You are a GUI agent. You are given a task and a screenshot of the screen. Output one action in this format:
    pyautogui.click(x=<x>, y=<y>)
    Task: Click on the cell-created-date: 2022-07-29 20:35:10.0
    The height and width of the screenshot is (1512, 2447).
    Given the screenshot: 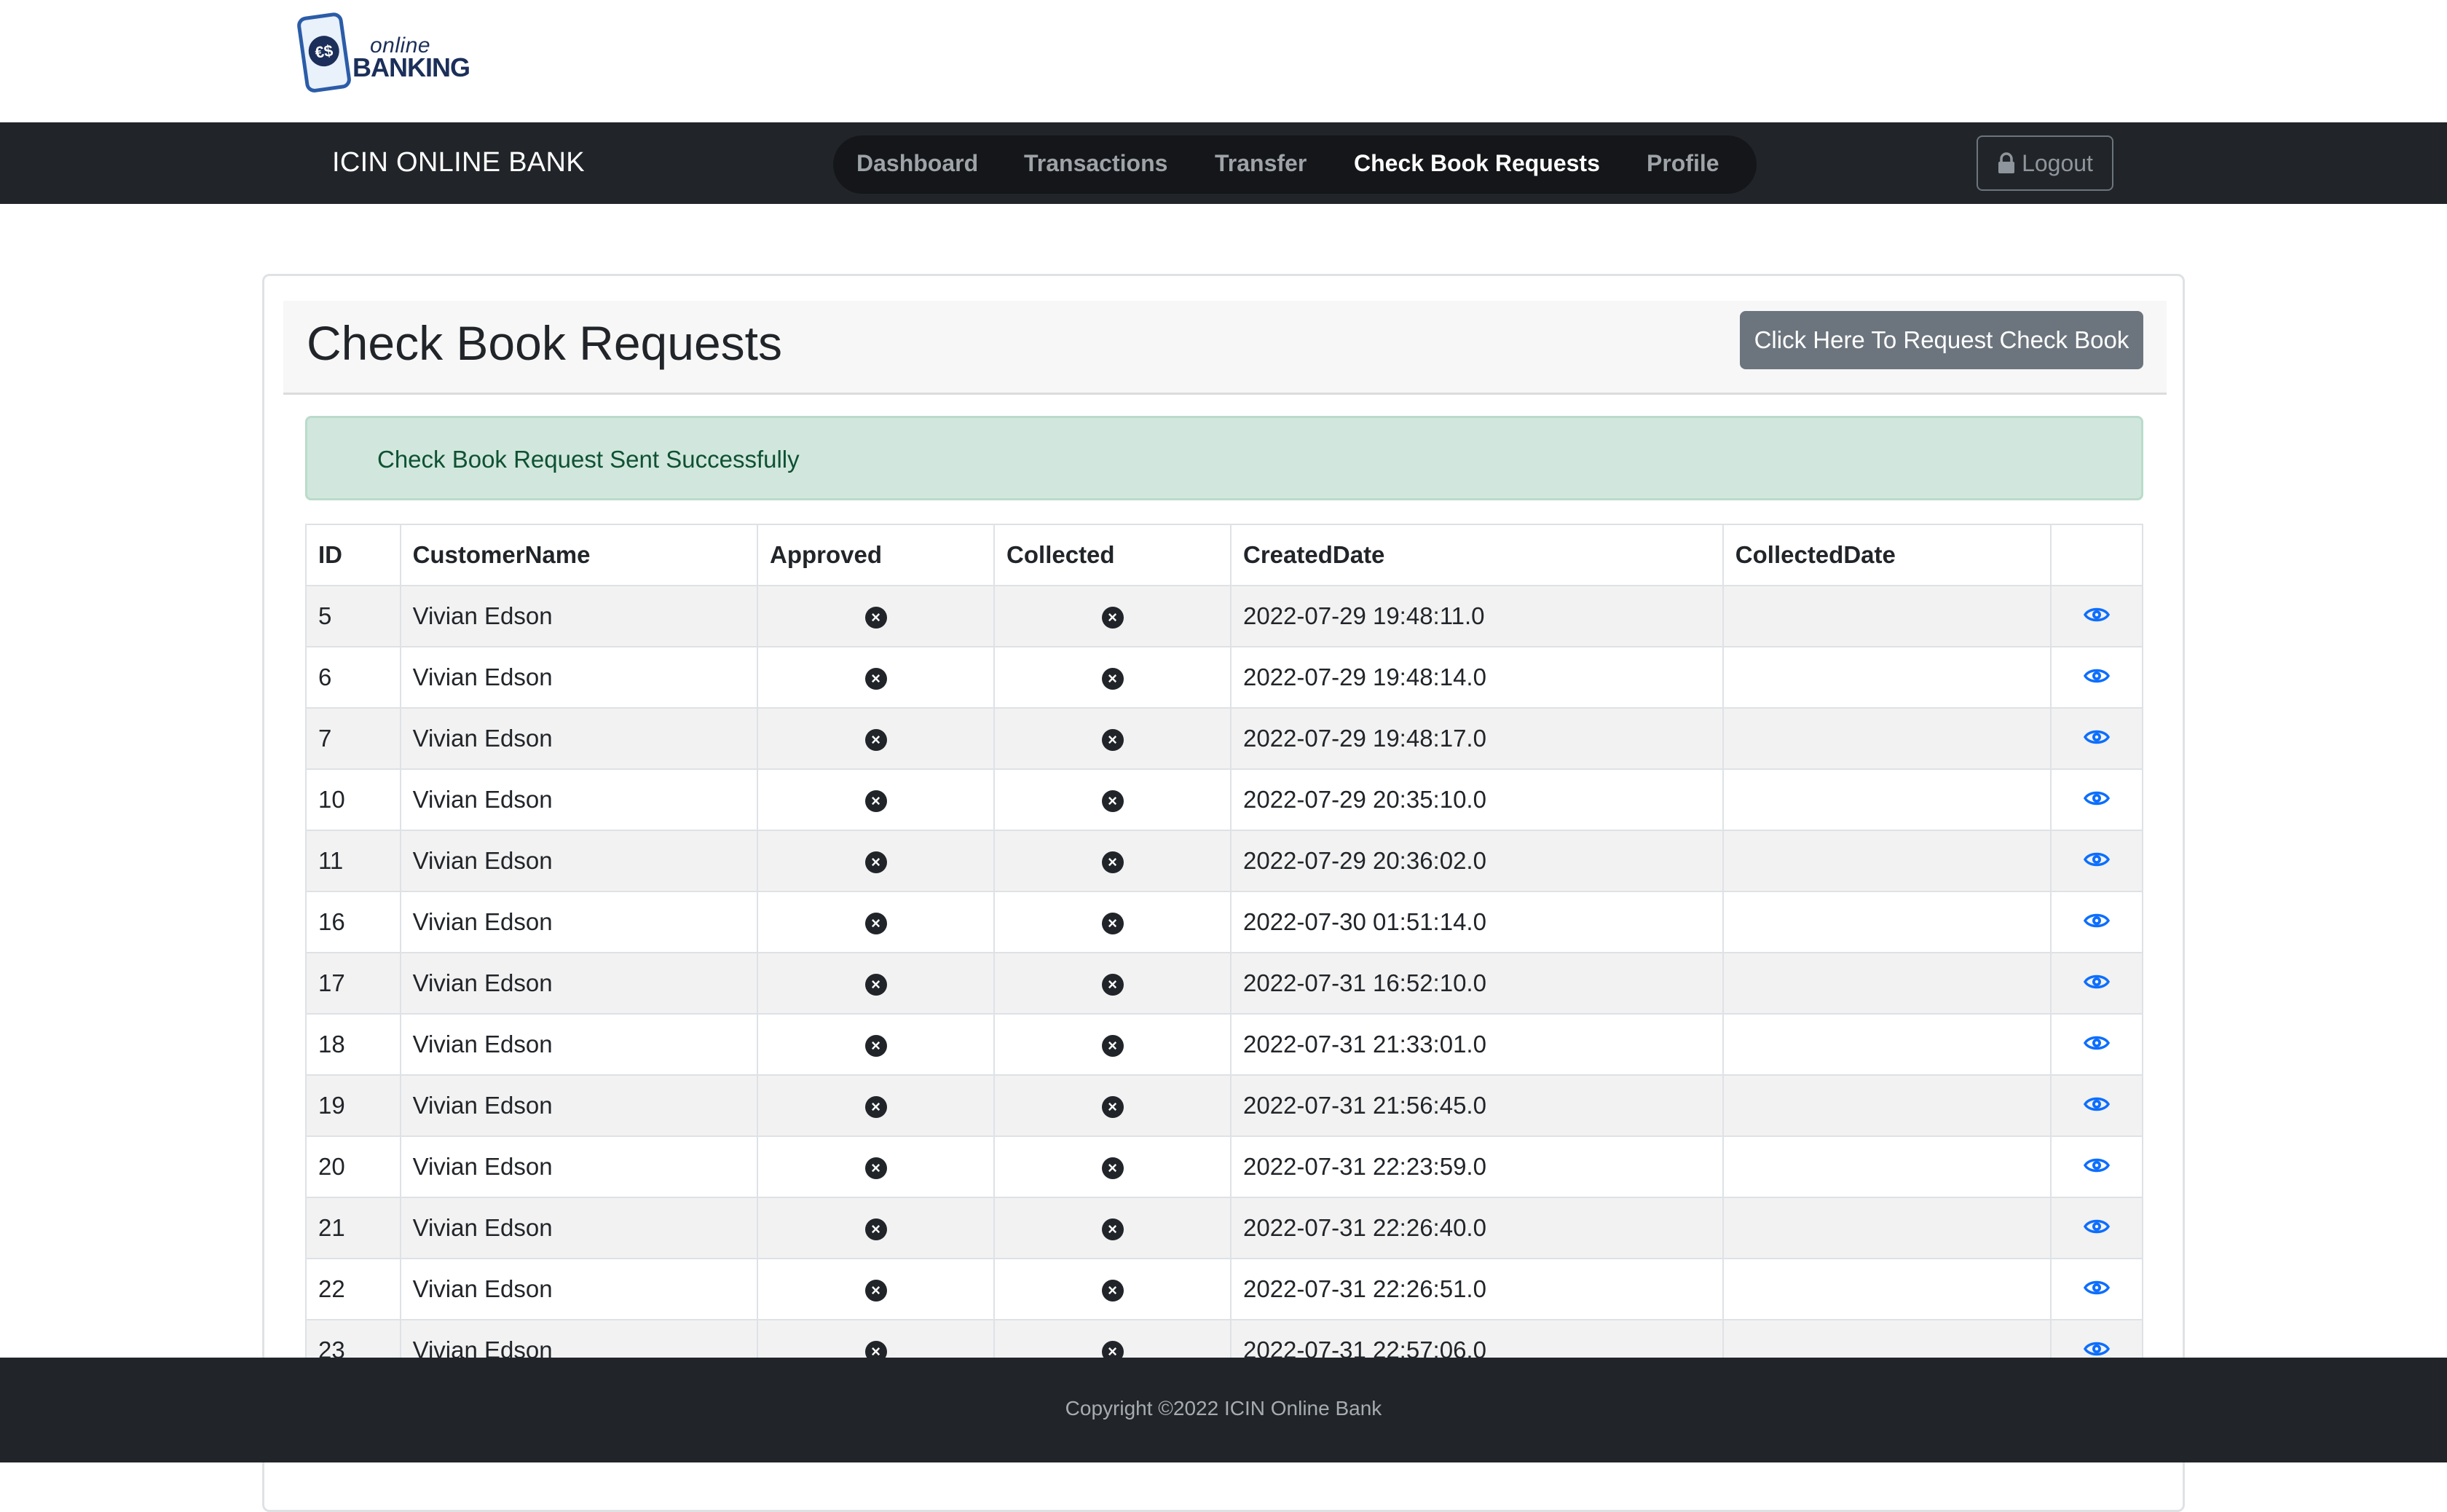 What is the action you would take?
    pyautogui.click(x=1477, y=799)
    